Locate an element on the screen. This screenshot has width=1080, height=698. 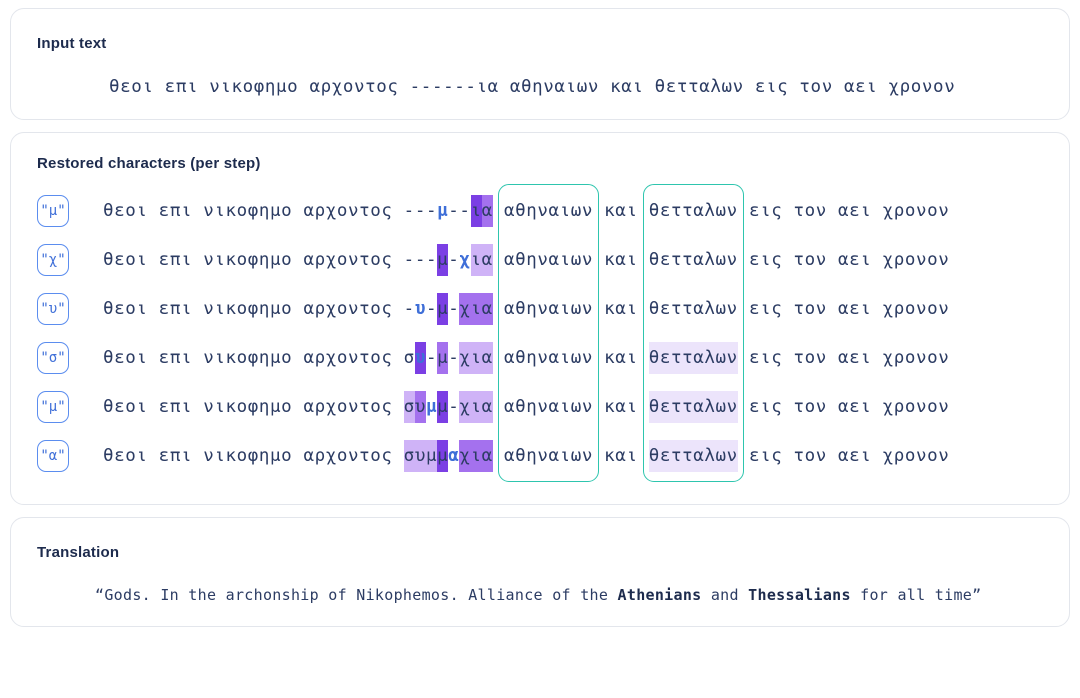
restoration-gap: ---μ--ια is located at coordinates (448, 210).